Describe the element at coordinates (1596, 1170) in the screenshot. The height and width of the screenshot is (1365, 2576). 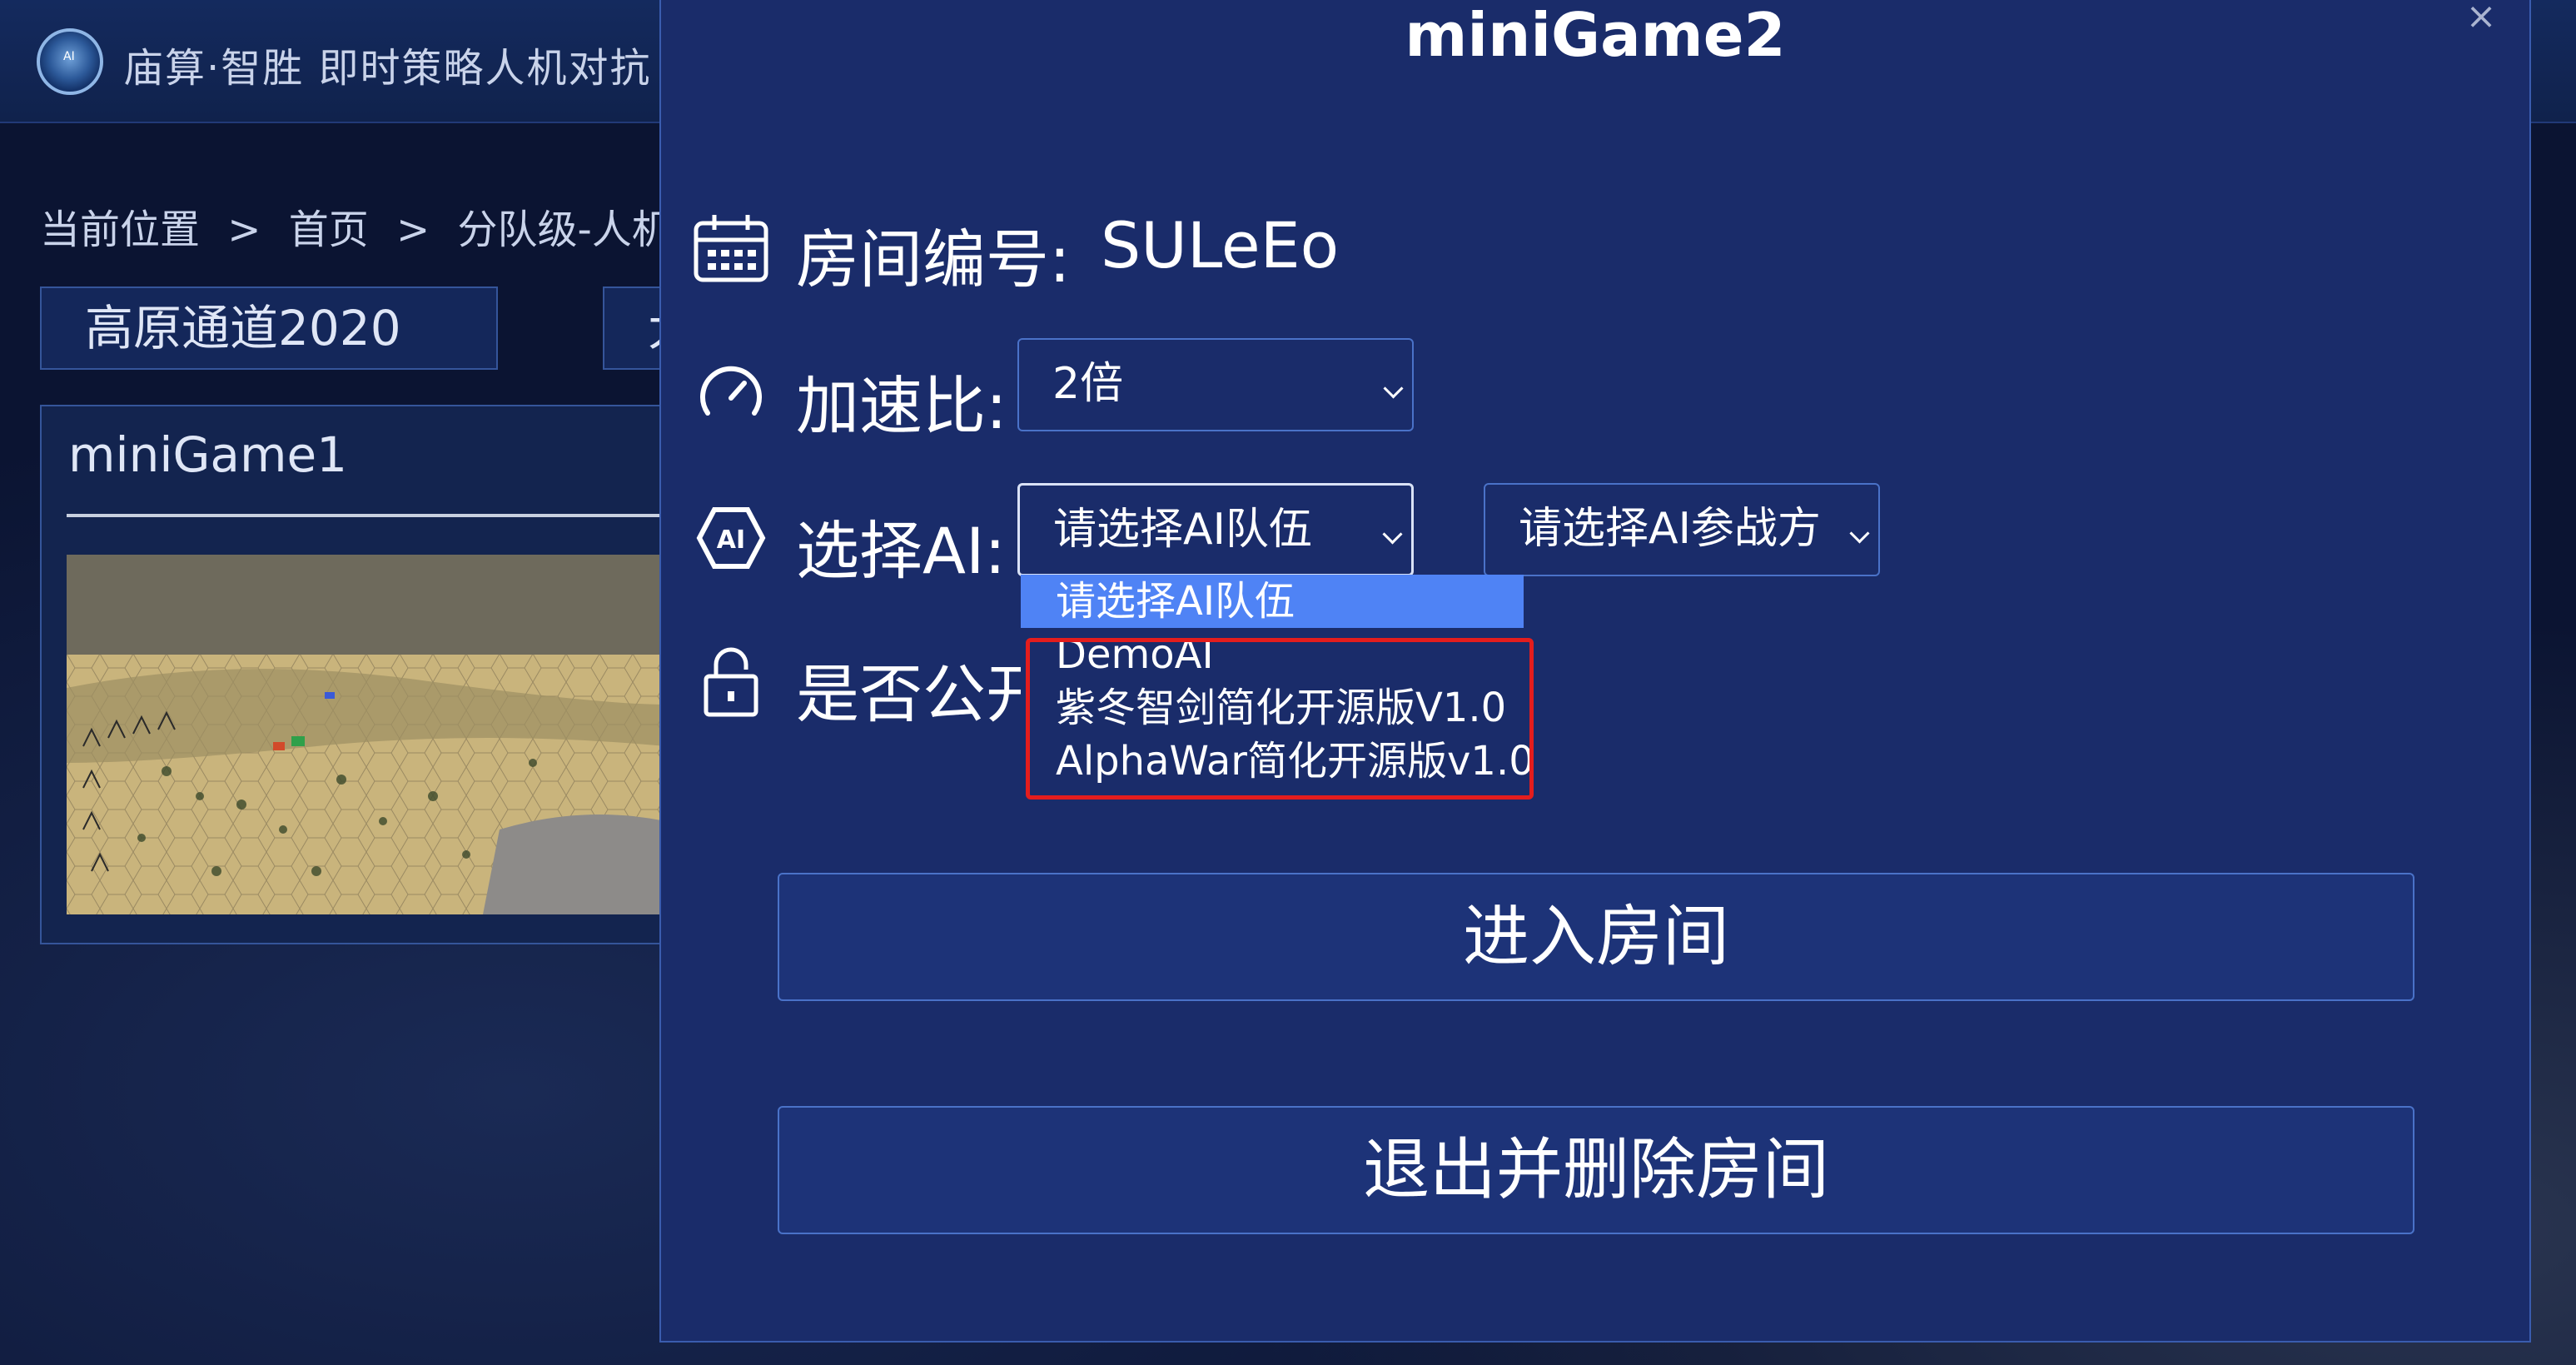
I see `exit-delete-room-button: 退出并删除房间` at that location.